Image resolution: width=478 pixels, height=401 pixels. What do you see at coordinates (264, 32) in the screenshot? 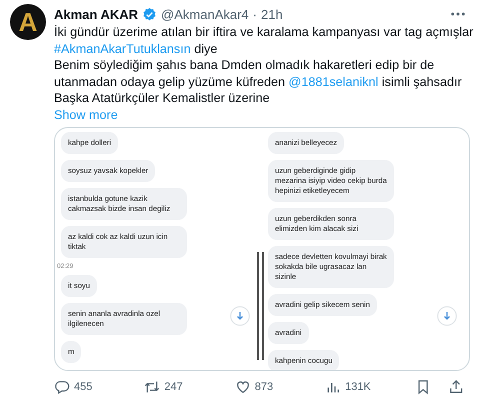
I see `post-text: İki gündür üzerime atılan bir iftira ve karalama kampanyası var tag açmışlar` at bounding box center [264, 32].